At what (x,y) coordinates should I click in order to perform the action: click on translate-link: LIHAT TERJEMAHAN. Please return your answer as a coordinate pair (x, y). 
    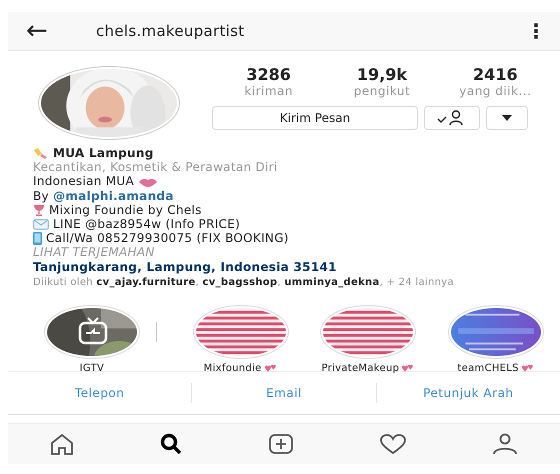
    Looking at the image, I should click on (94, 252).